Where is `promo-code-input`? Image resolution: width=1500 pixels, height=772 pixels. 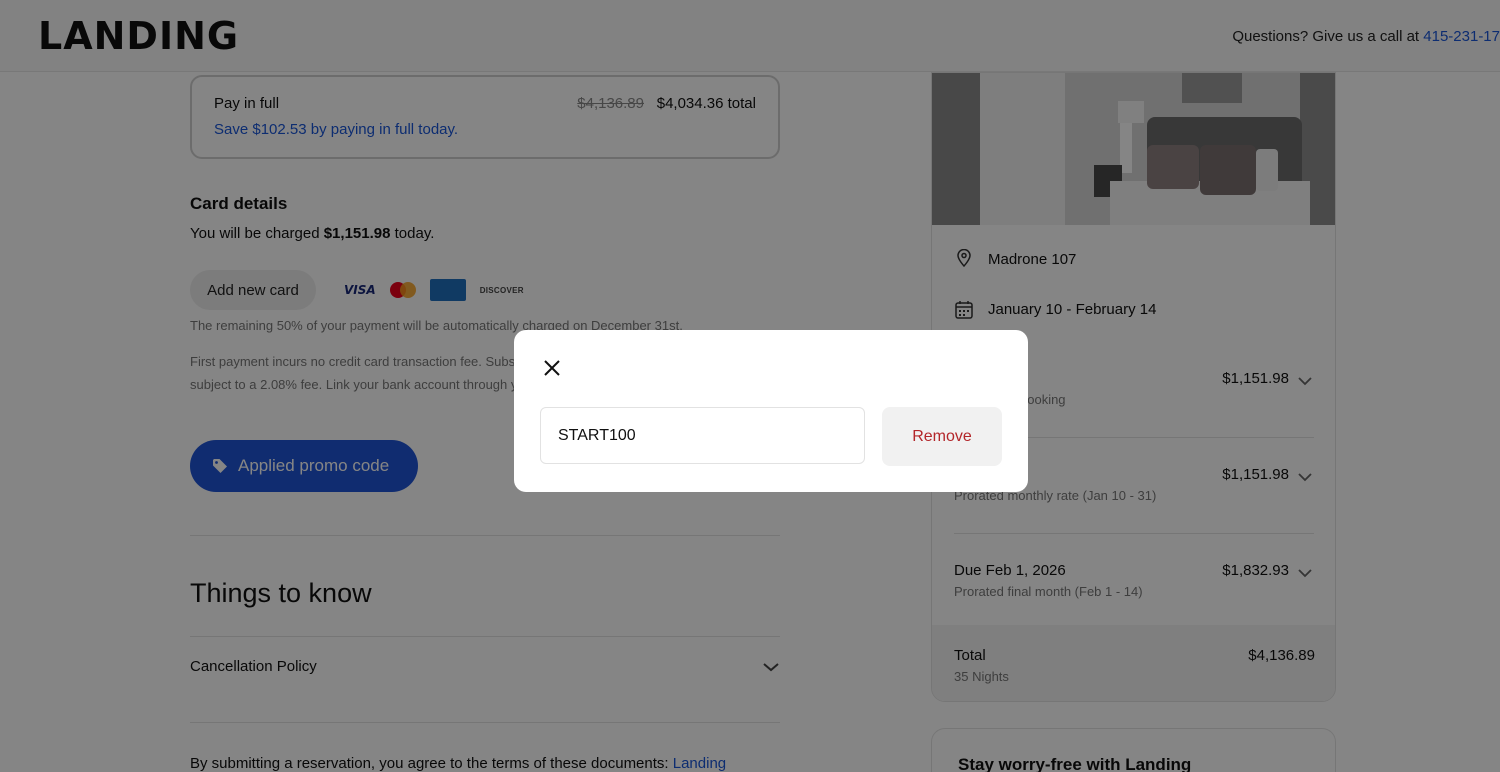
promo-code-input is located at coordinates (702, 435).